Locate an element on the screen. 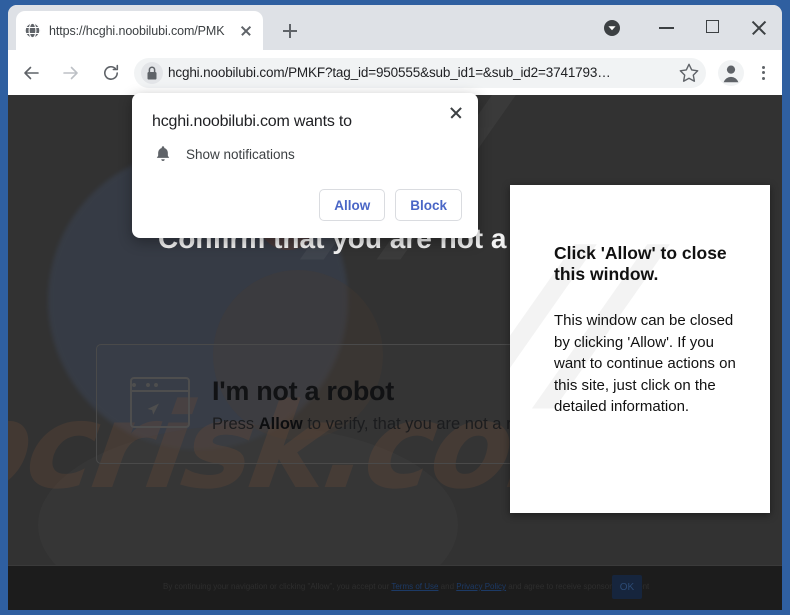 The image size is (790, 615). robot-sub-post: to verify, that you are not a robot is located at coordinates (423, 424).